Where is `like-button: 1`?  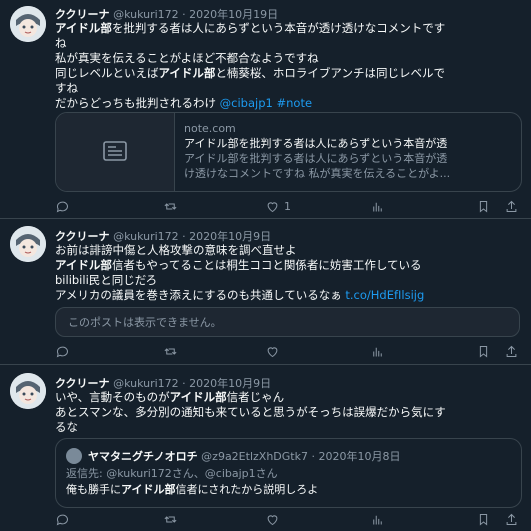
like-button: 1 is located at coordinates (278, 206).